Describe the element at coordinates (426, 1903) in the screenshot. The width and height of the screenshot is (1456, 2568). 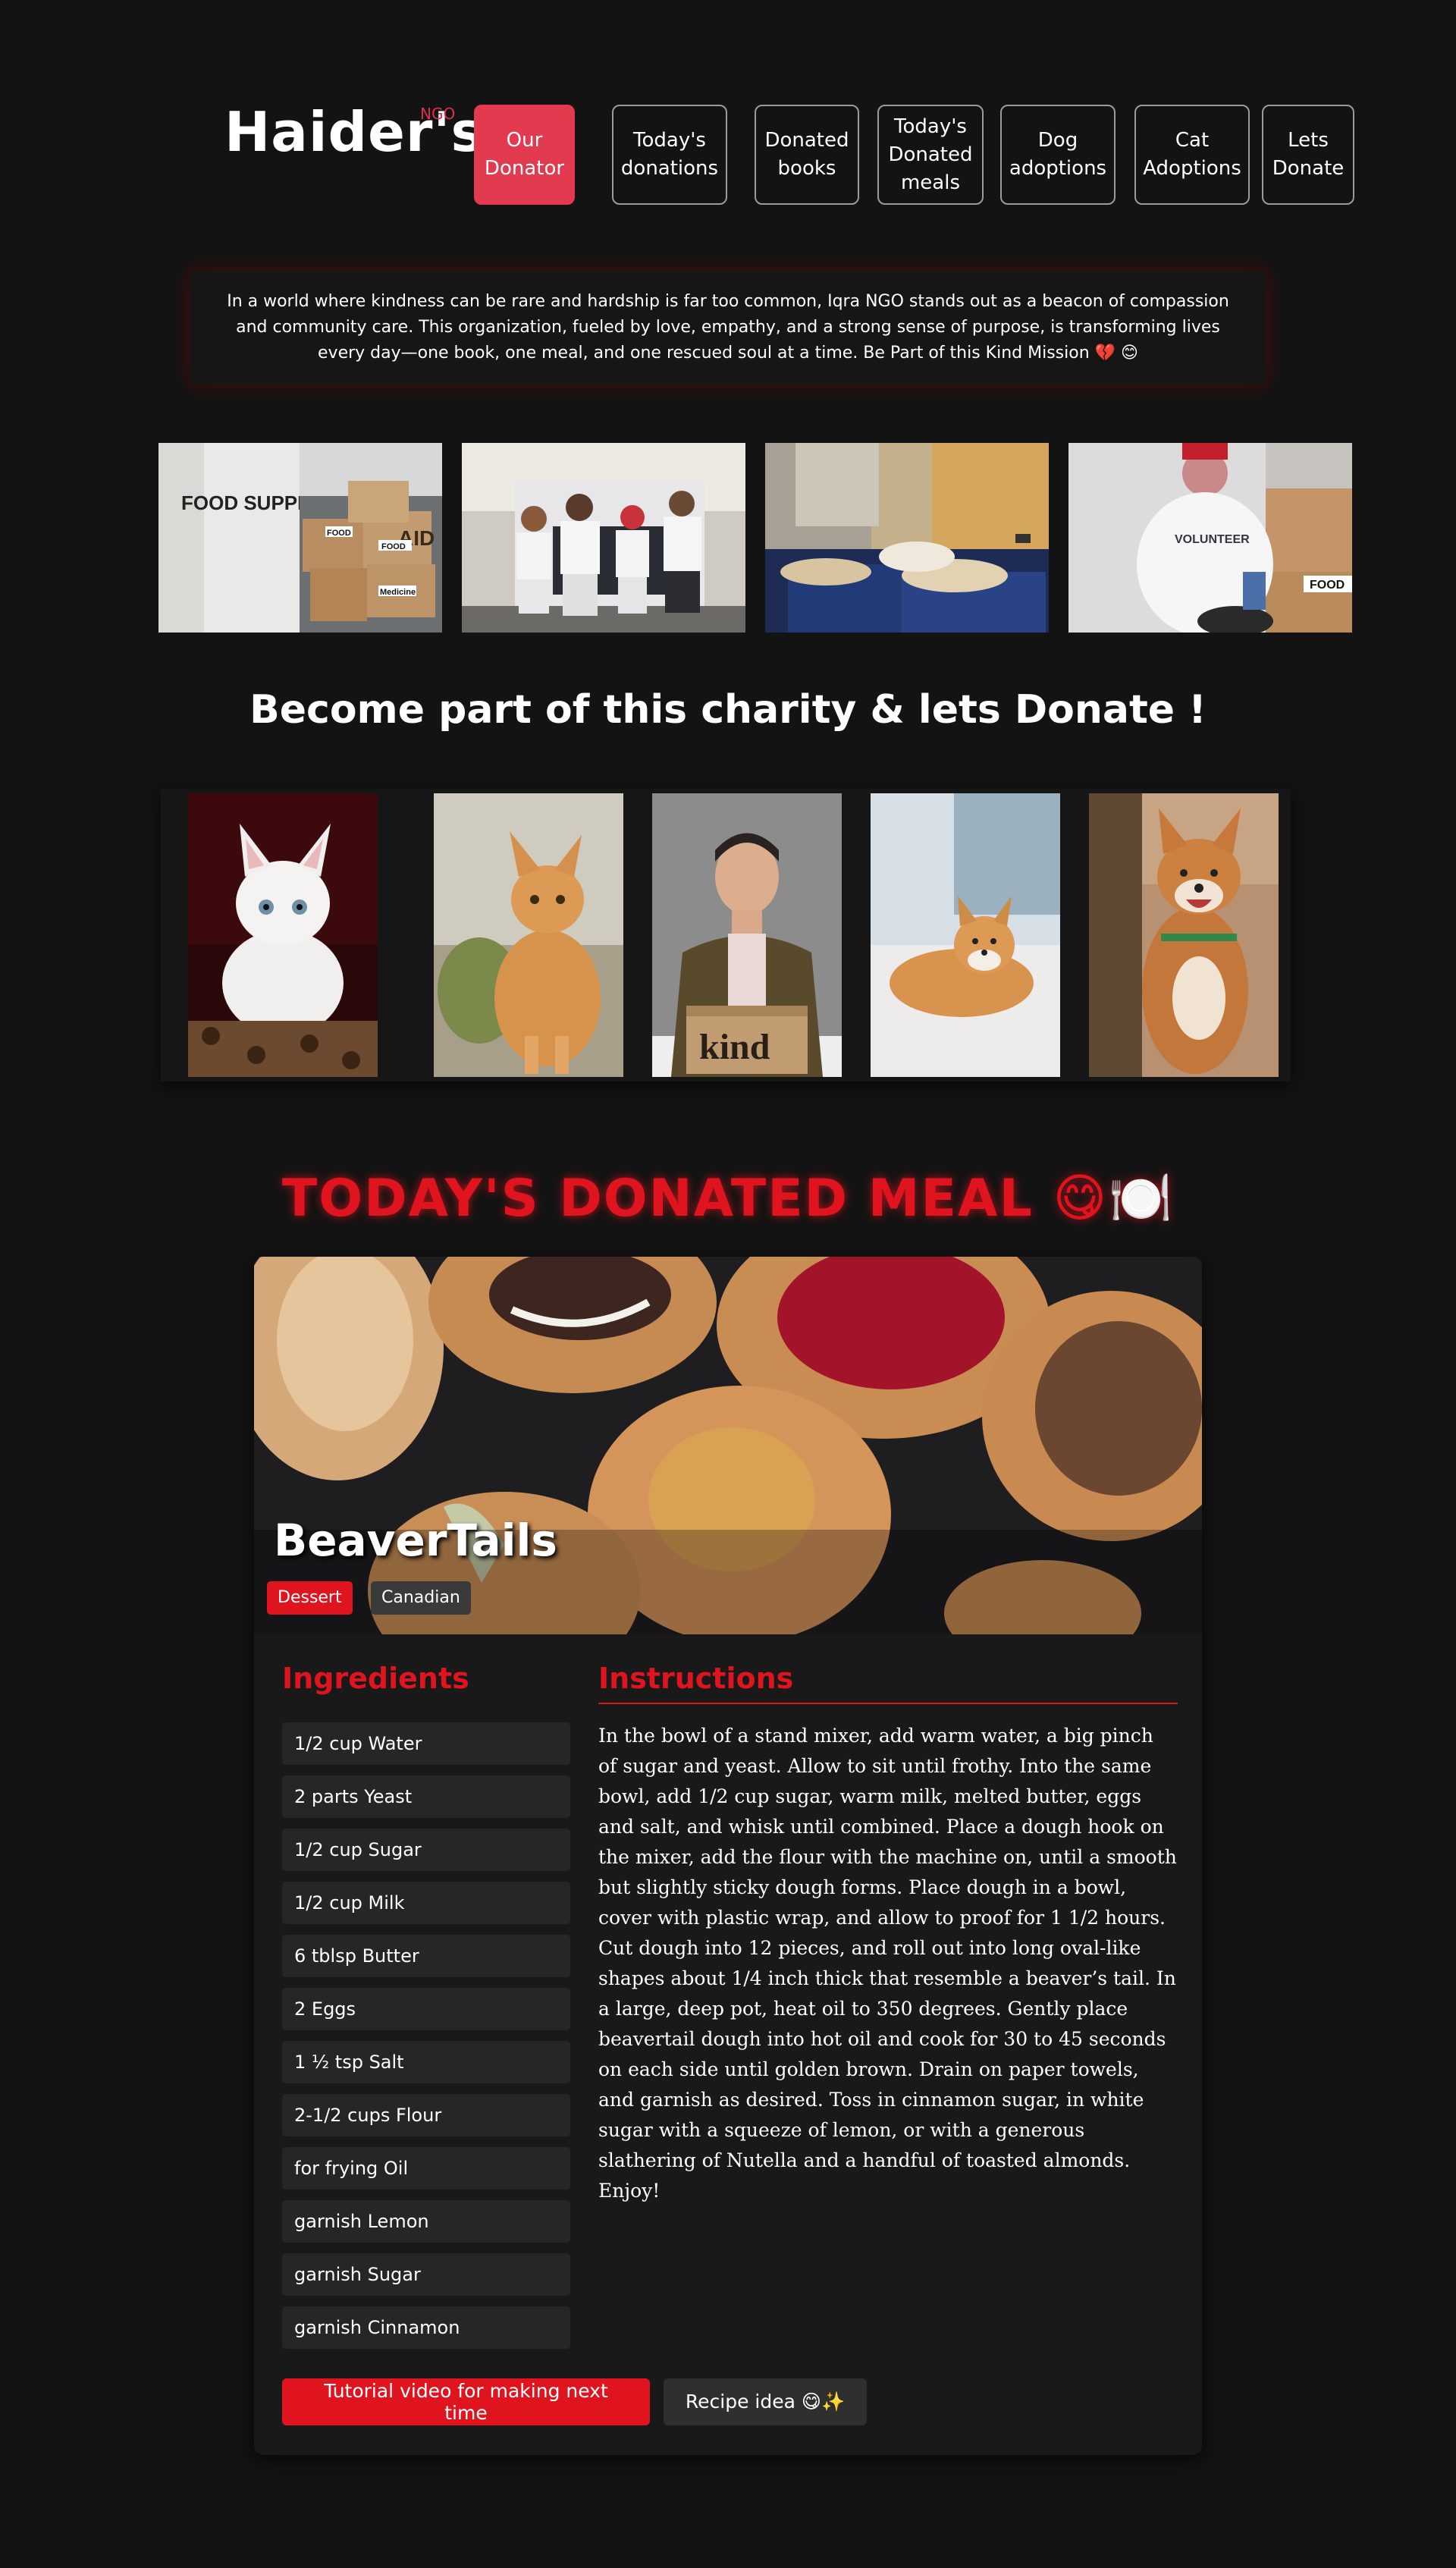
I see `ingredient-item: 1/2 cup Milk` at that location.